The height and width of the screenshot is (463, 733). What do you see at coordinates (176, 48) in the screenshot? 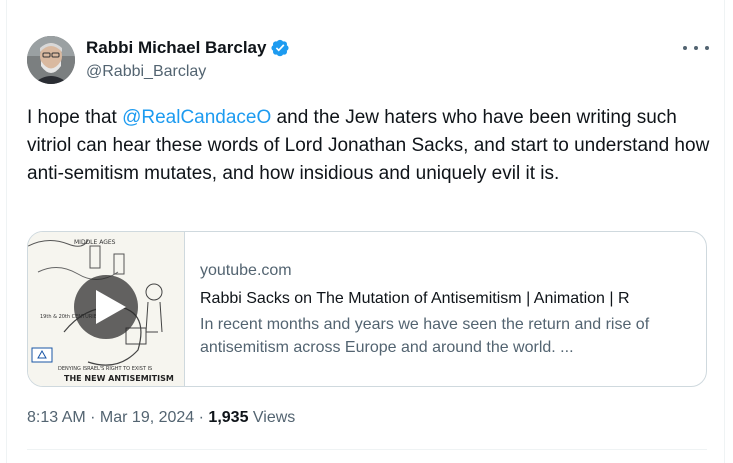
I see `author-display-name: Rabbi Michael Barclay` at bounding box center [176, 48].